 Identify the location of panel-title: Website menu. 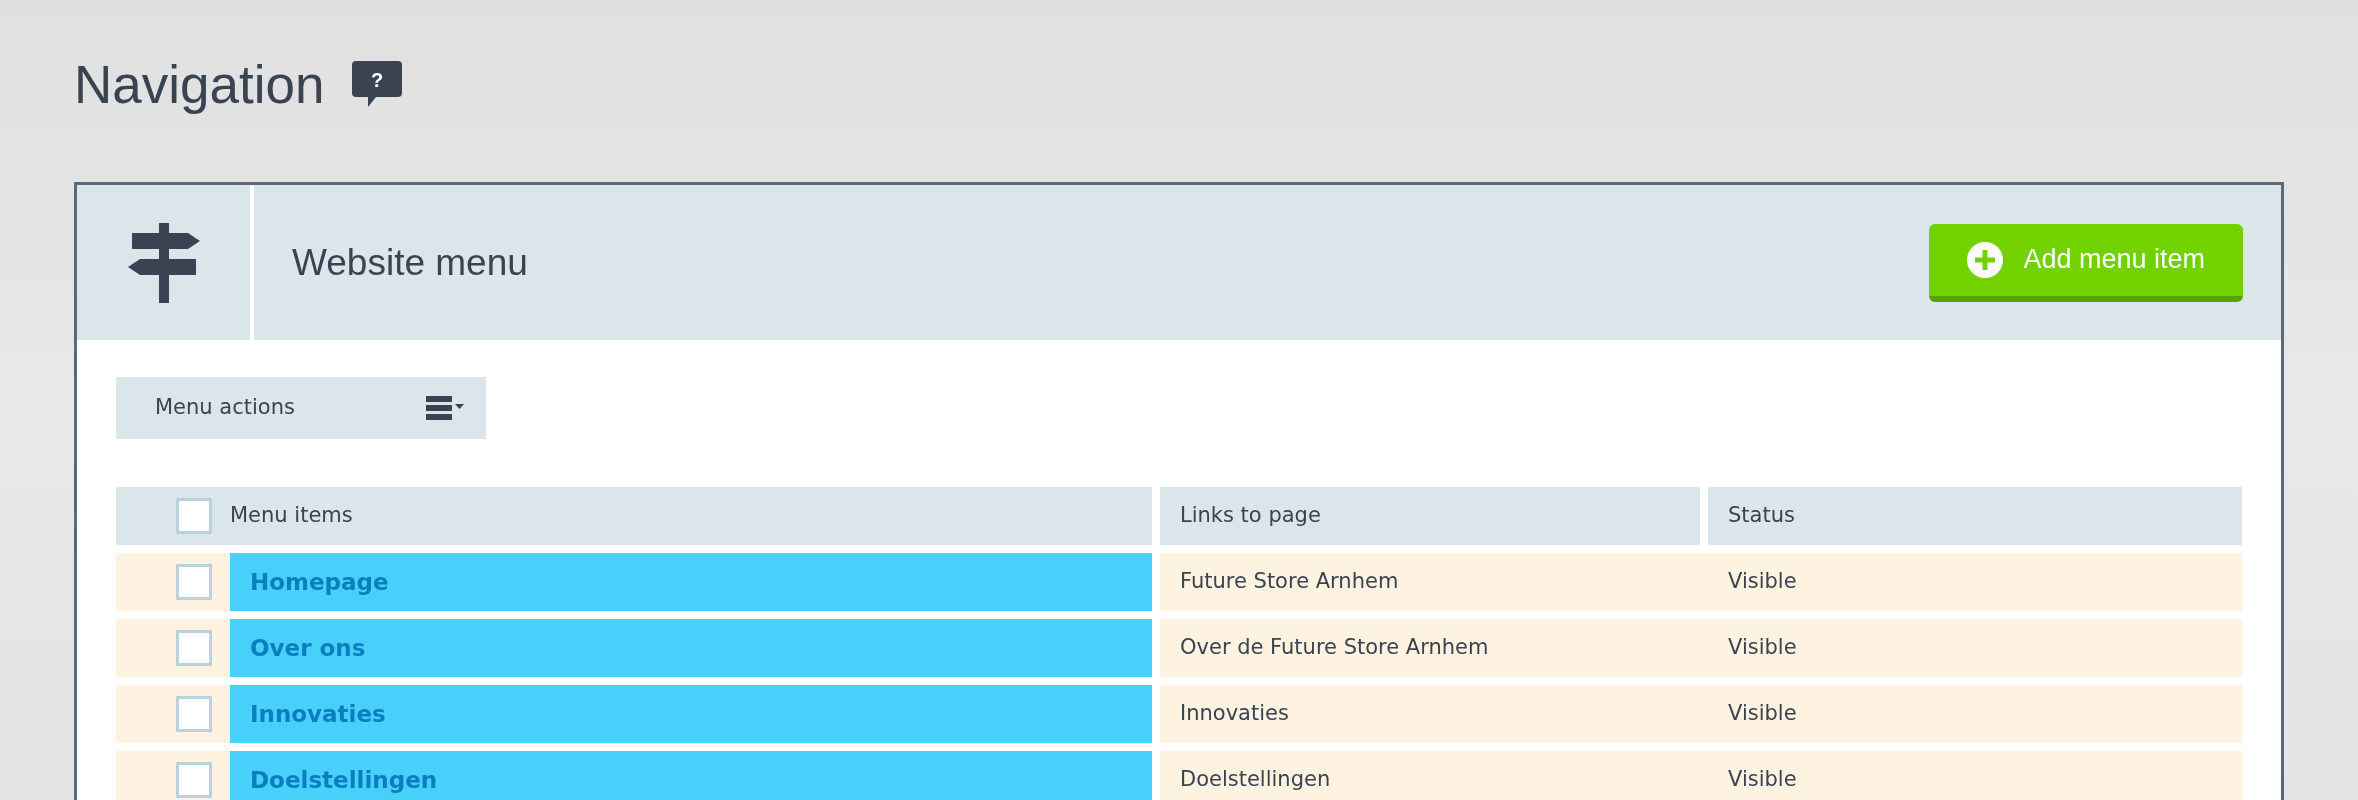
(410, 262).